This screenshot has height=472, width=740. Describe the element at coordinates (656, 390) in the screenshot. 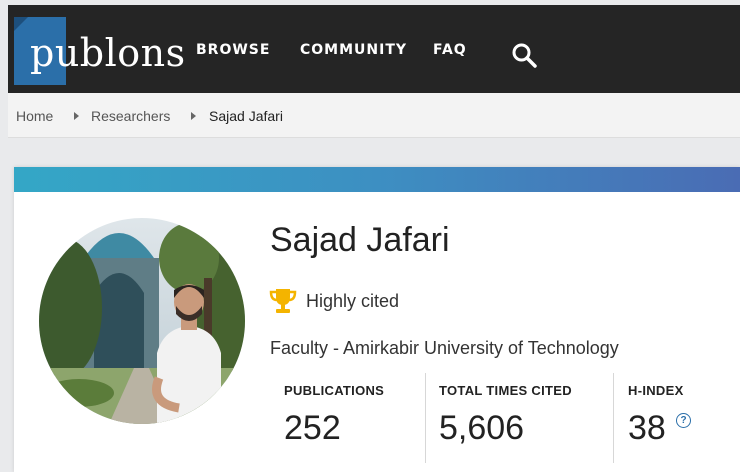

I see `metric-label: H-INDEX` at that location.